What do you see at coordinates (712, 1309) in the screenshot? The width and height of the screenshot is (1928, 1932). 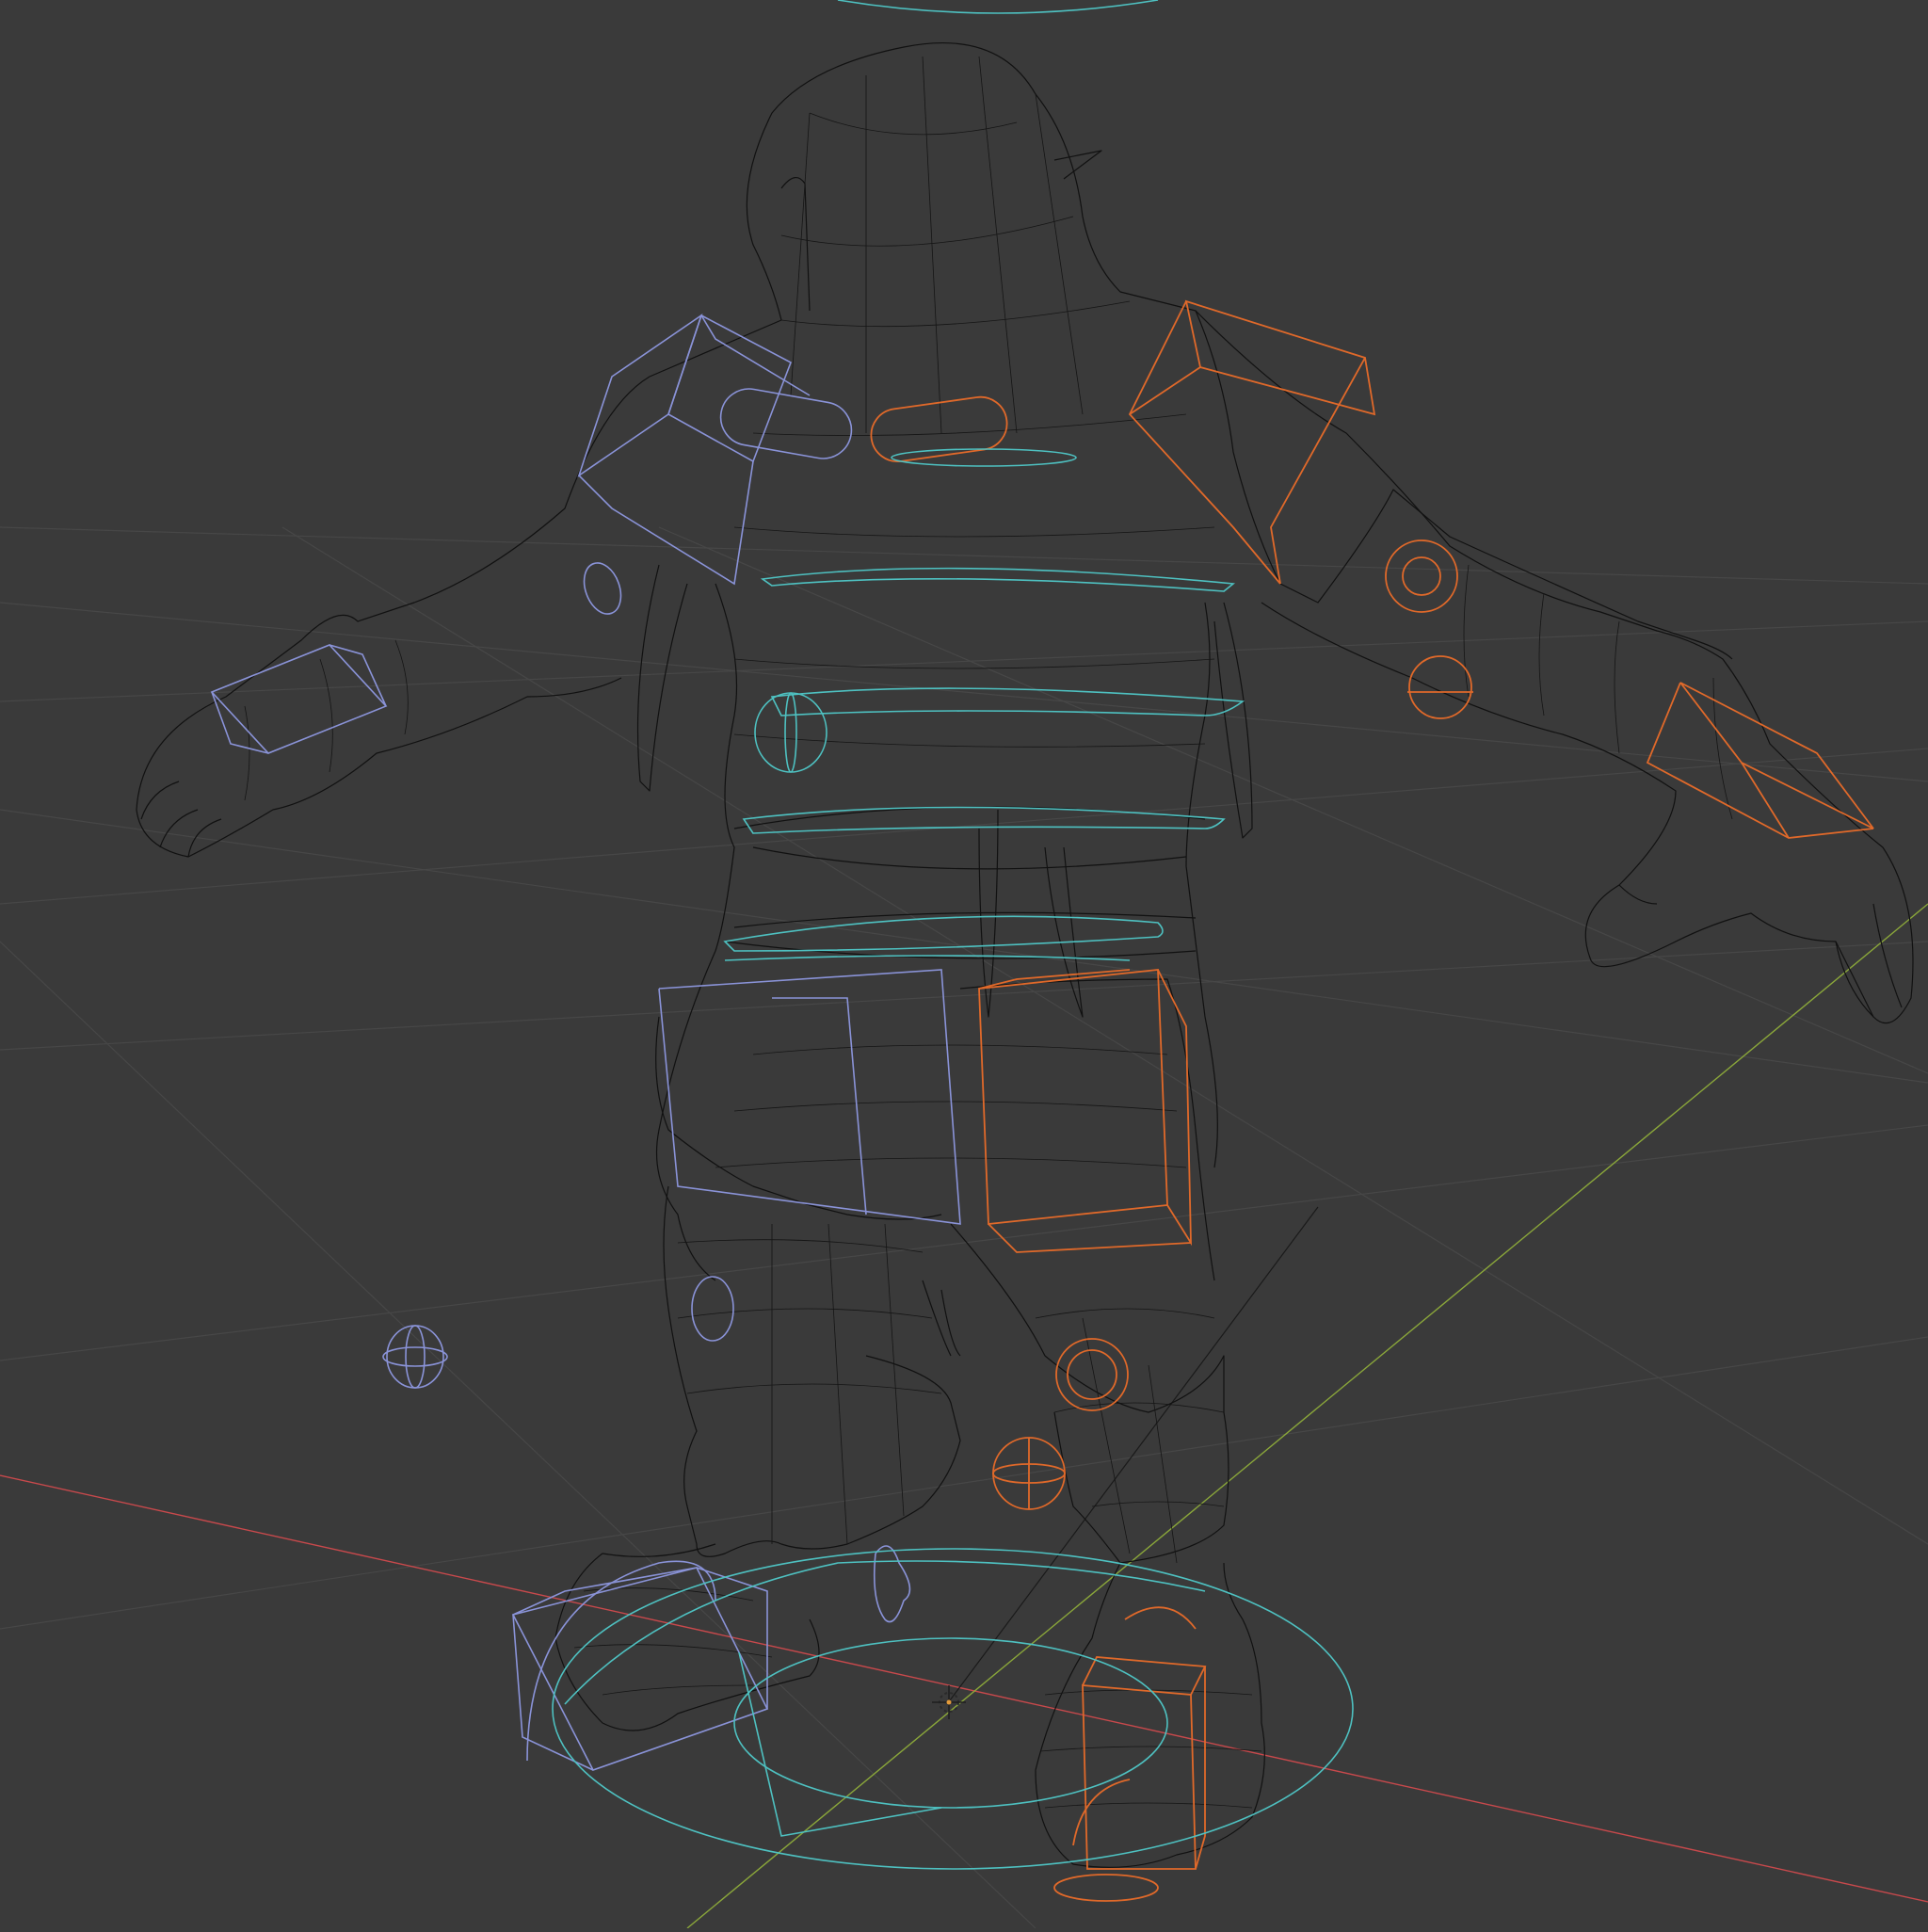 I see `left-knee-ctrl` at bounding box center [712, 1309].